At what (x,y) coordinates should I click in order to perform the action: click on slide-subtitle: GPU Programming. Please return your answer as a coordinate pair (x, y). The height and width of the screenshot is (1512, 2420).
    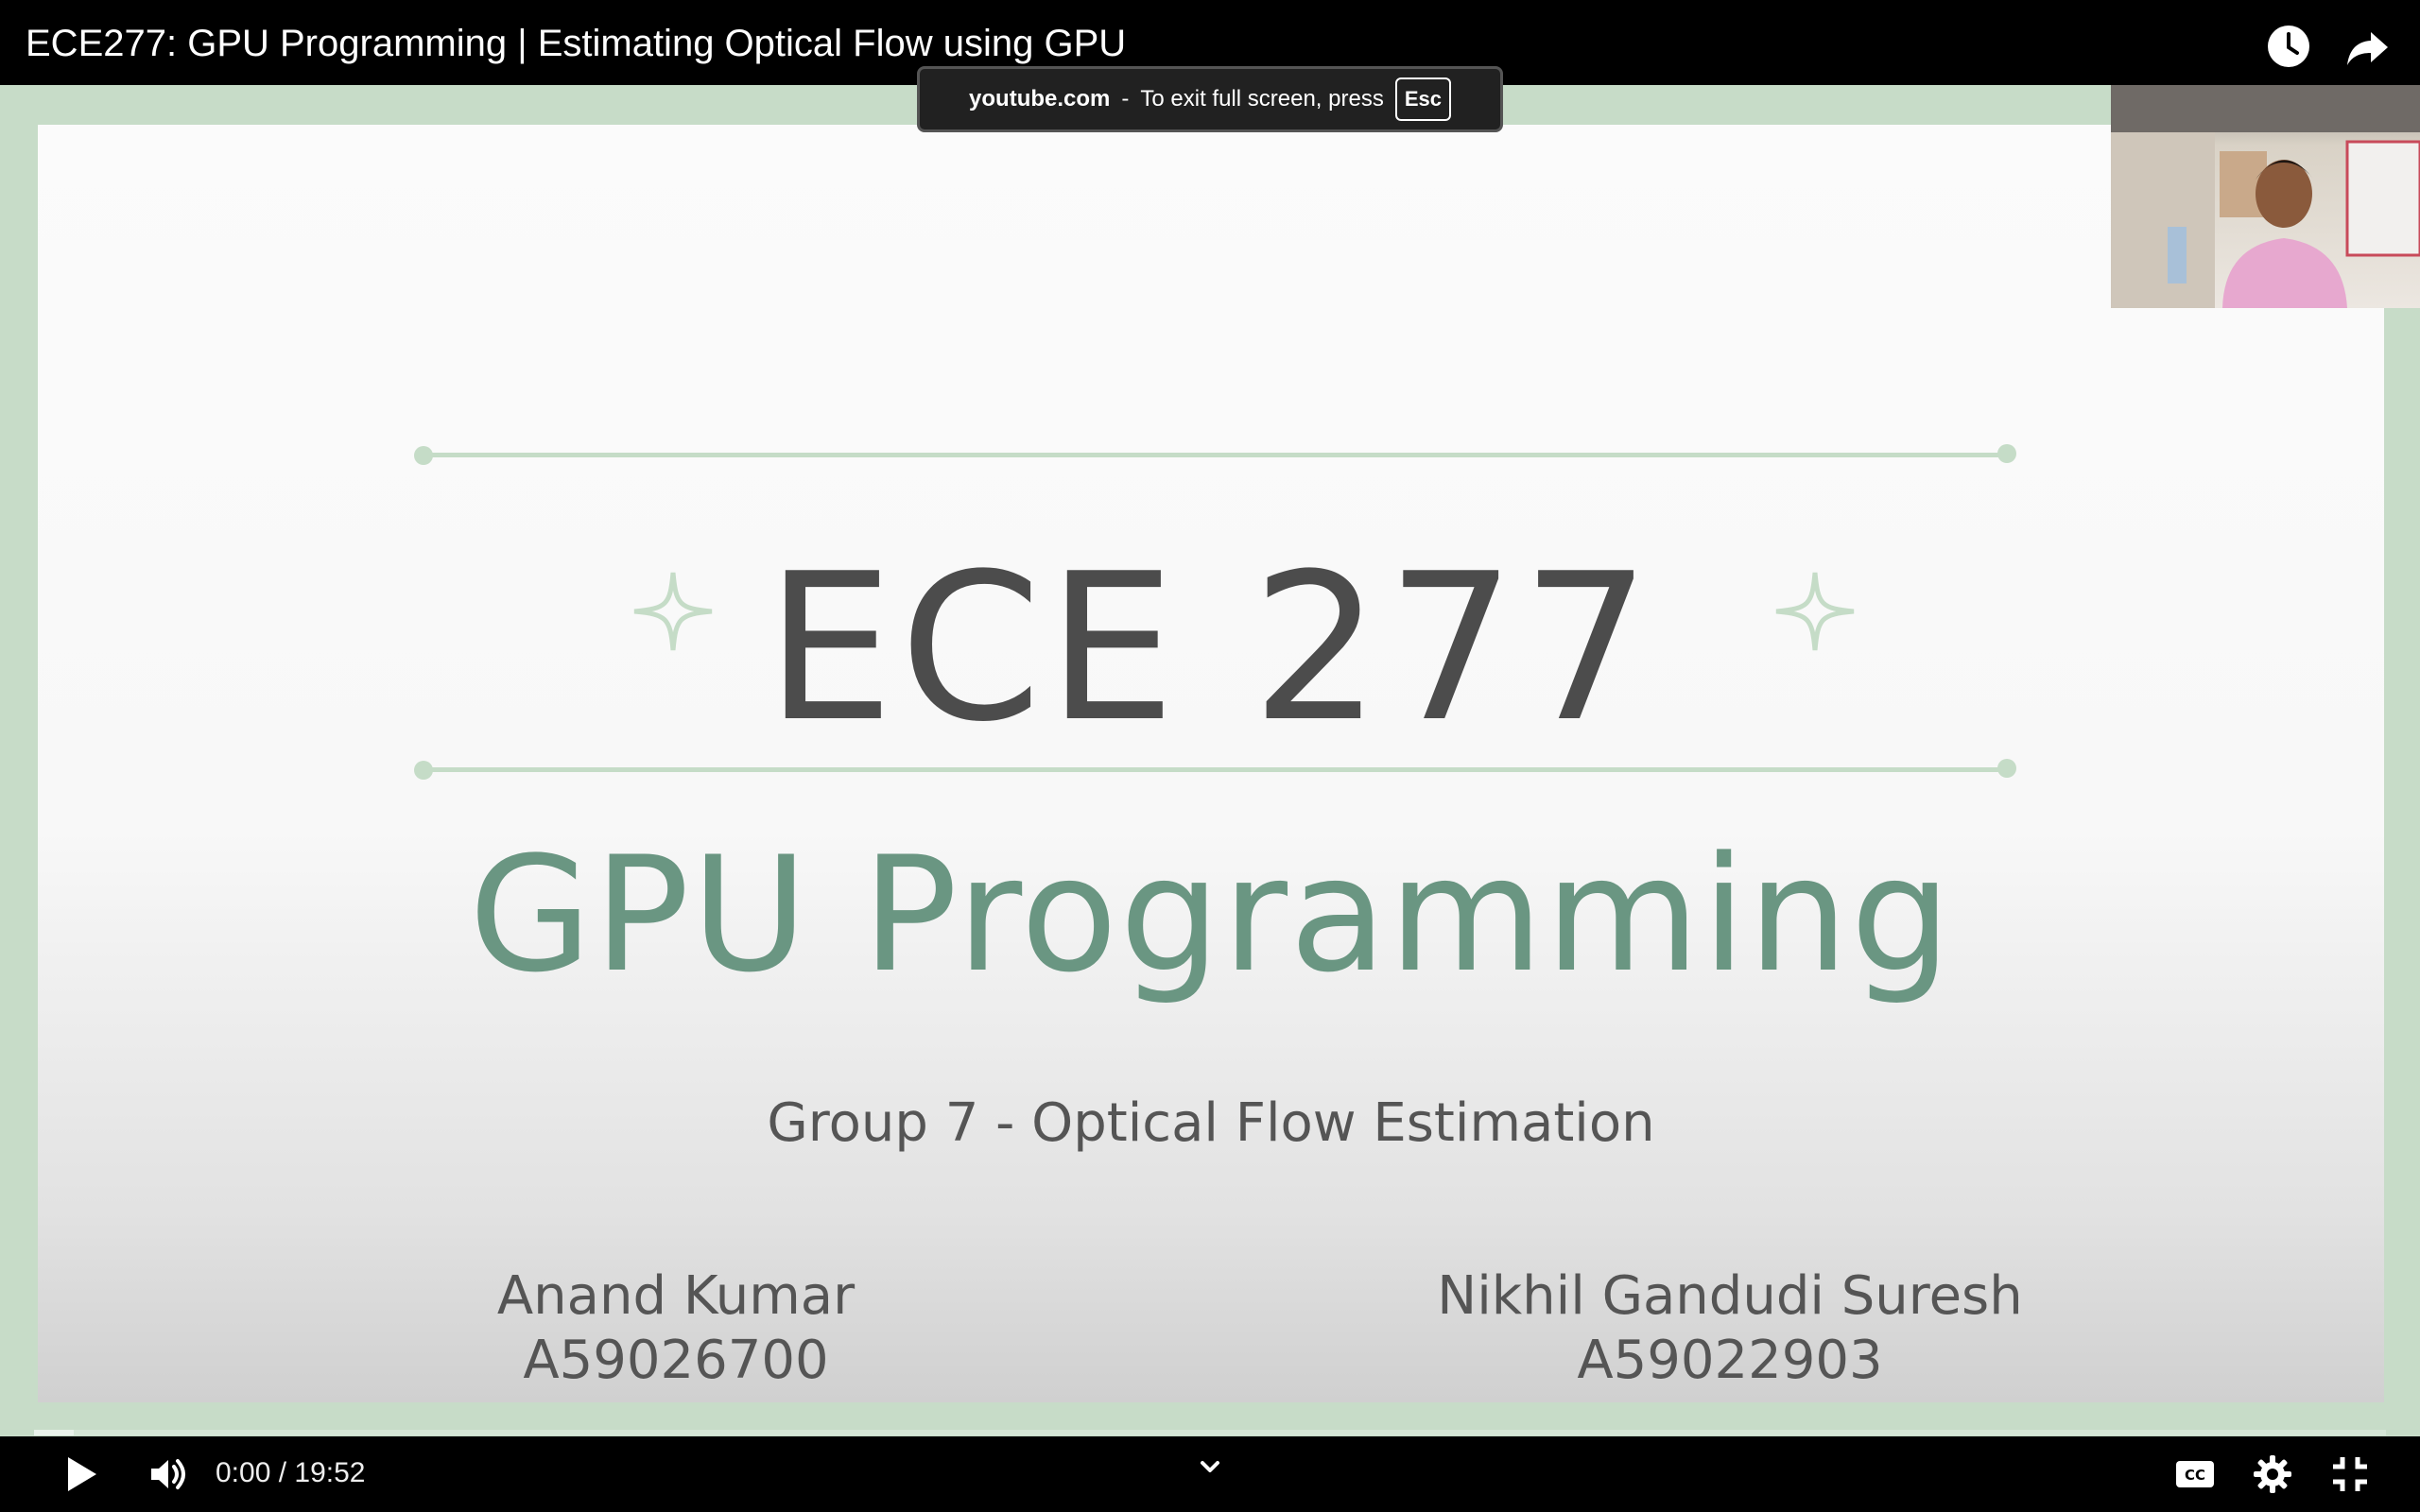
    Looking at the image, I should click on (1211, 914).